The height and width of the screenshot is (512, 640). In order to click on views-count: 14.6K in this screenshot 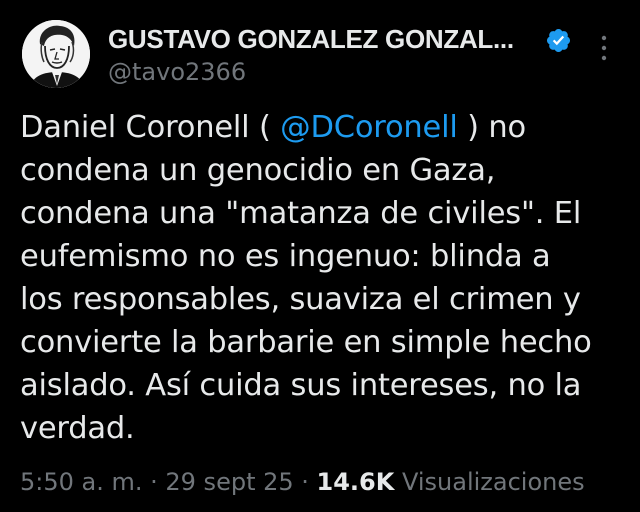, I will do `click(356, 482)`.